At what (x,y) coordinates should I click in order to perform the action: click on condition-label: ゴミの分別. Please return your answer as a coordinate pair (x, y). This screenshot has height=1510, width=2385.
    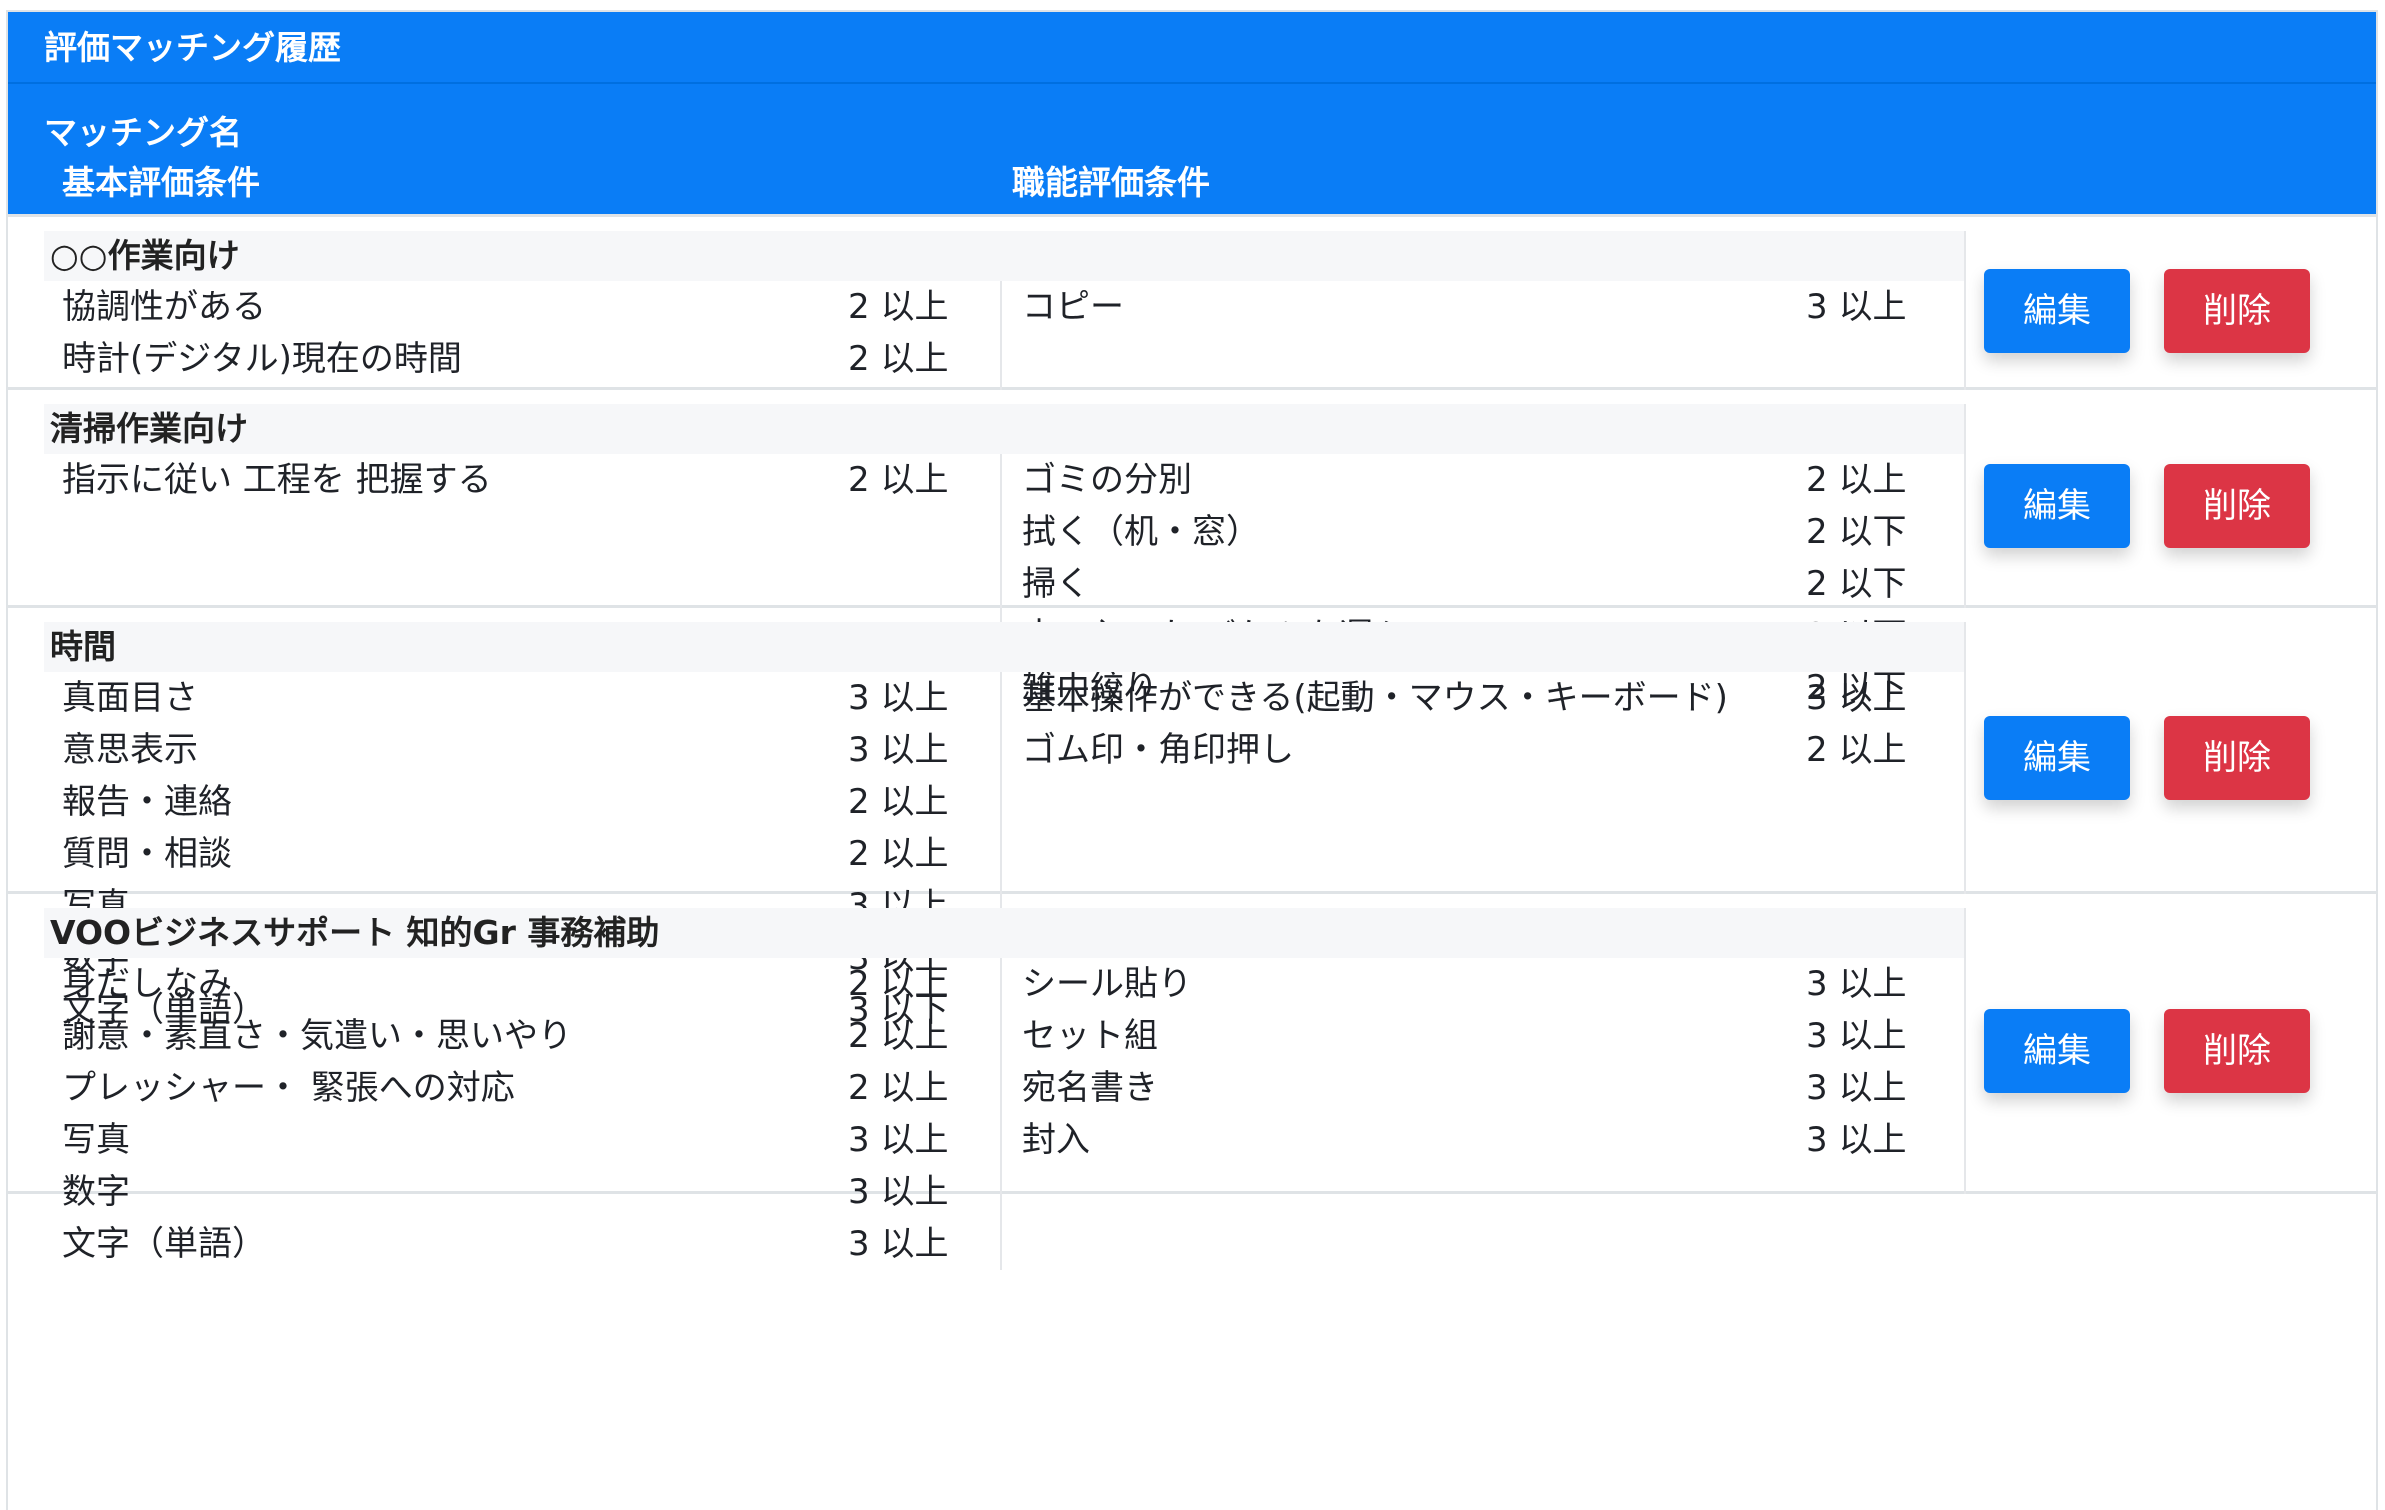
    Looking at the image, I should click on (1107, 480).